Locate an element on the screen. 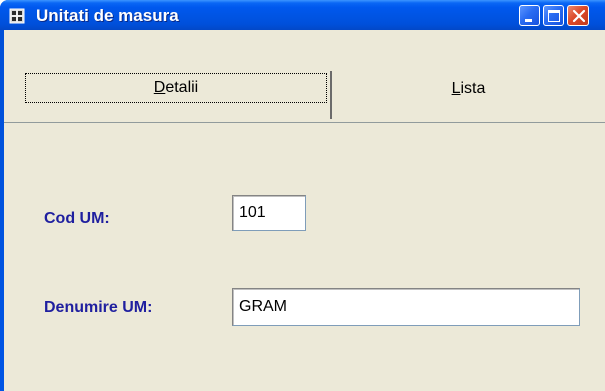 The image size is (605, 391). maximize-button is located at coordinates (553, 15).